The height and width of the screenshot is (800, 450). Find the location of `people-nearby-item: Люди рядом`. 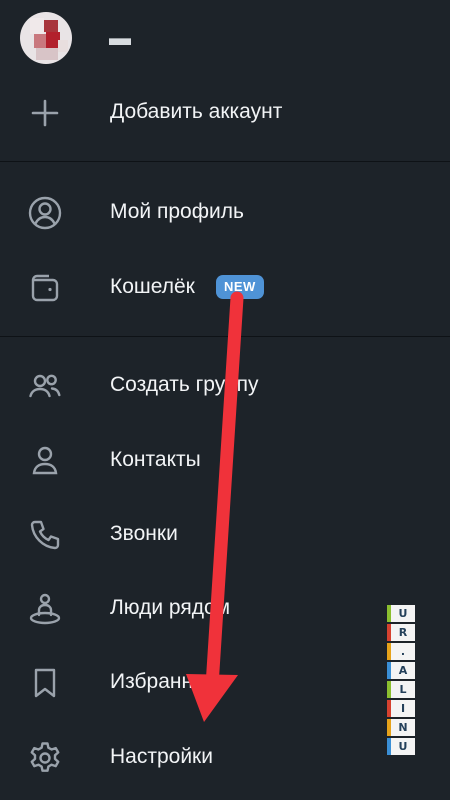

people-nearby-item: Люди рядом is located at coordinates (225, 608).